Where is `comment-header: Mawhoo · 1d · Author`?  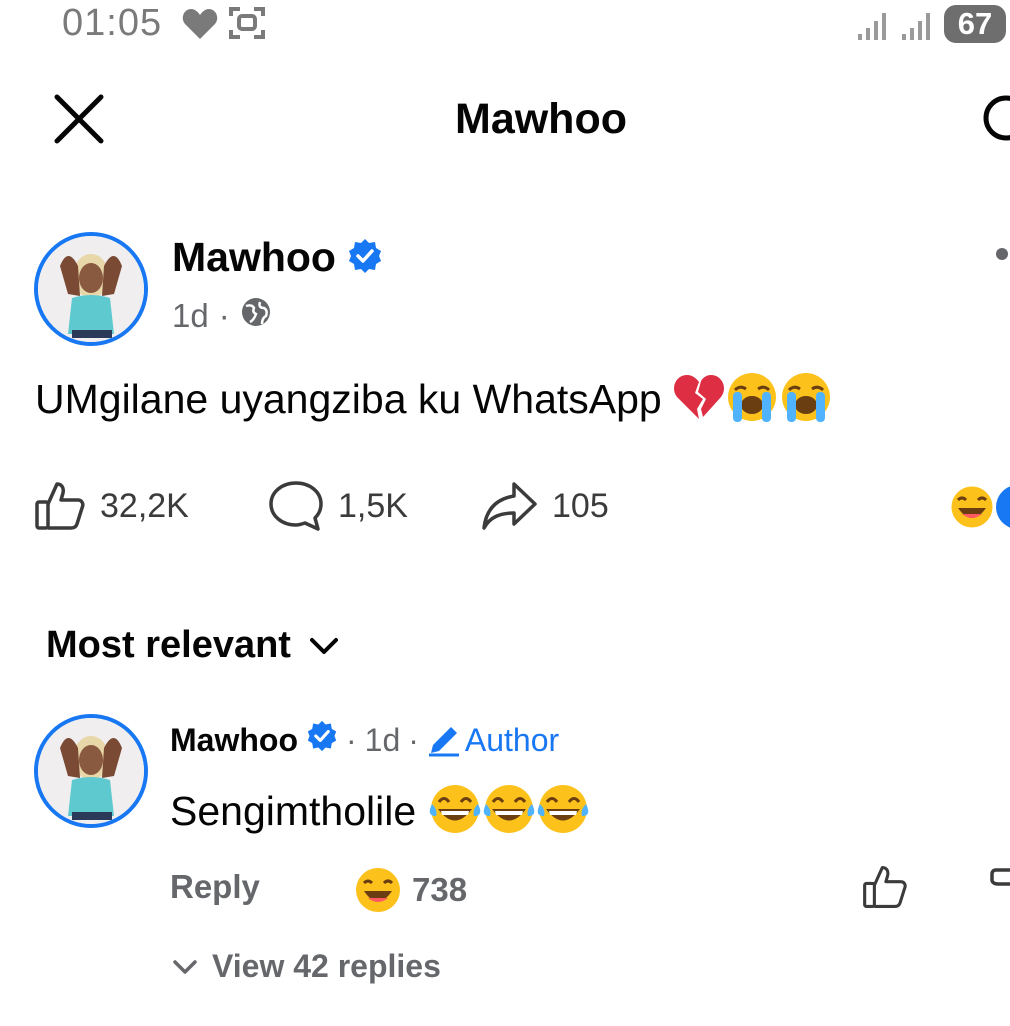 comment-header: Mawhoo · 1d · Author is located at coordinates (364, 740).